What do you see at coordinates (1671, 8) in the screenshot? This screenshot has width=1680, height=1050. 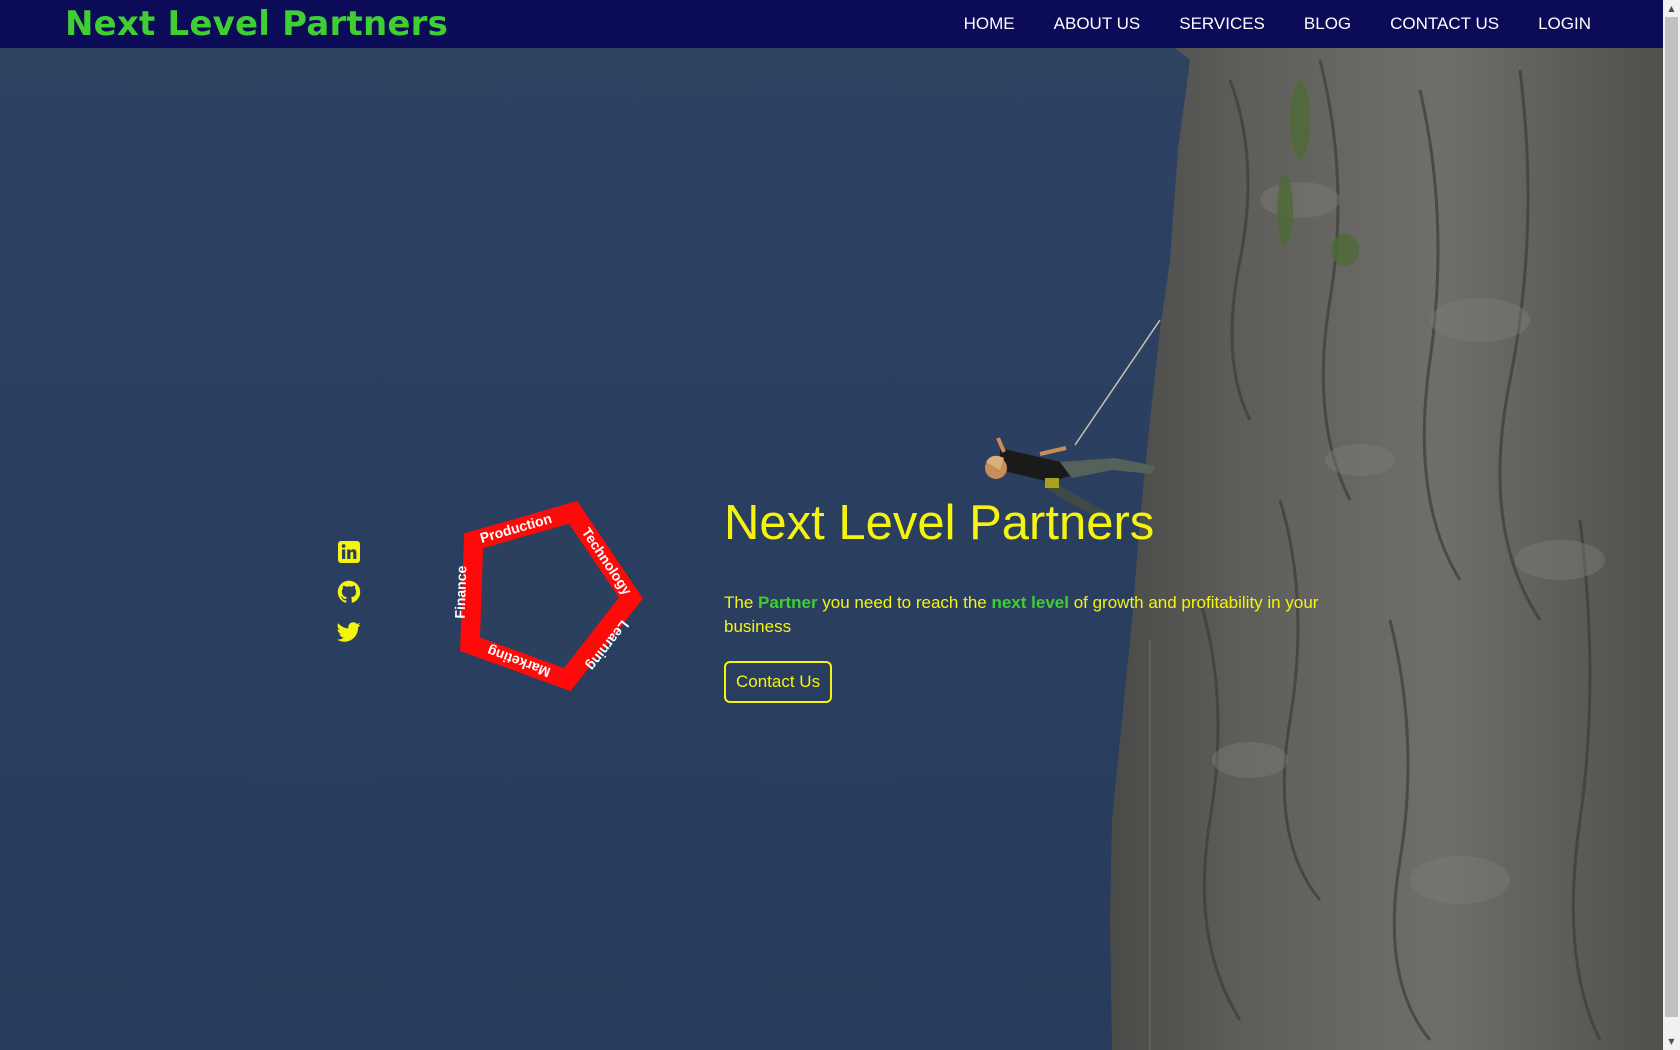 I see `scroll-up-arrow-icon: ▲` at bounding box center [1671, 8].